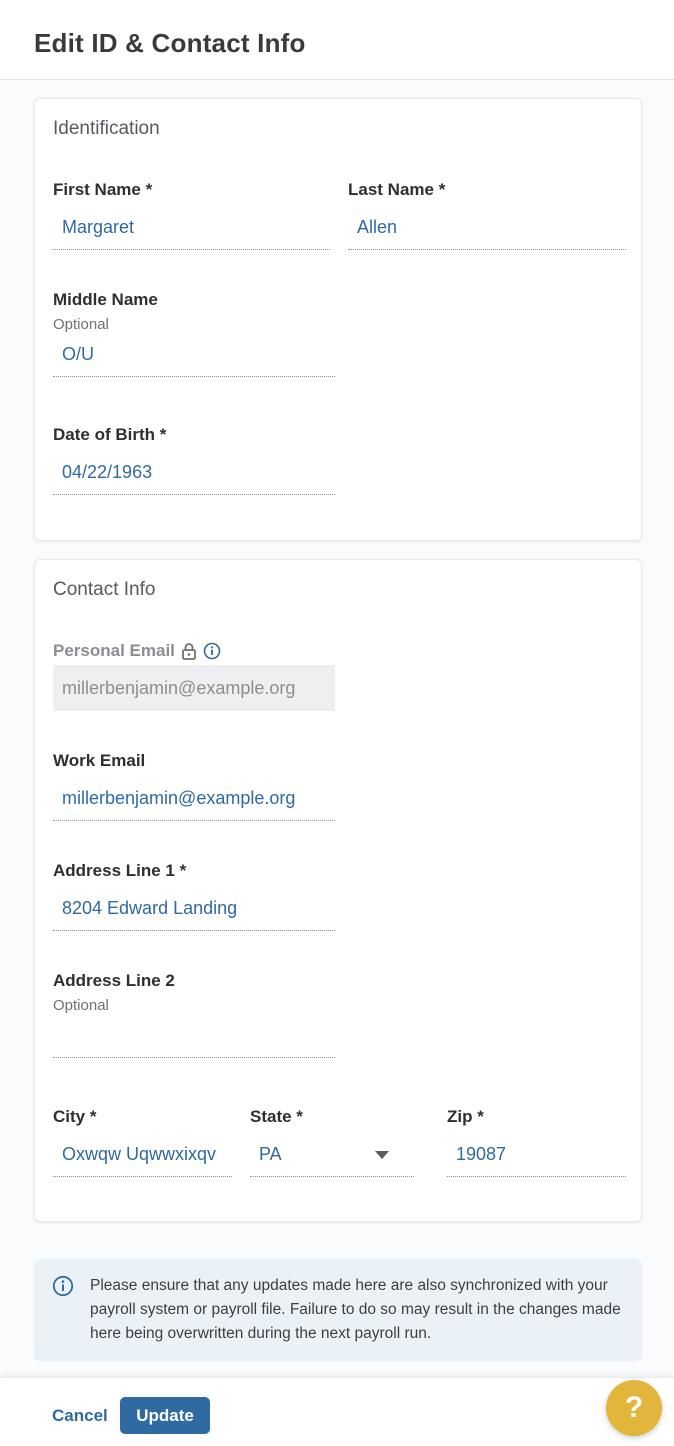 The image size is (674, 1446). Describe the element at coordinates (81, 1005) in the screenshot. I see `address-line-2-hint: Optional` at that location.